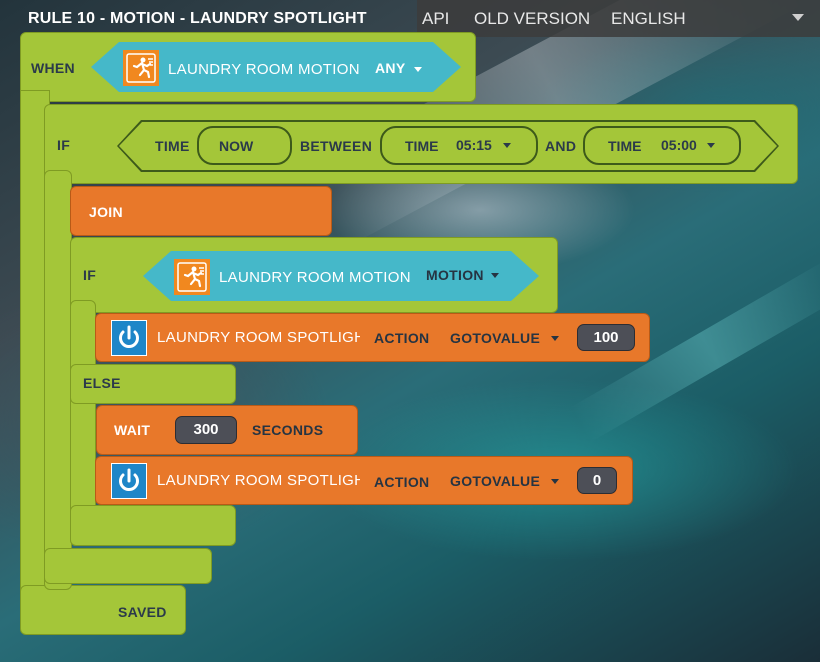 Image resolution: width=820 pixels, height=662 pixels. I want to click on time-label: TIME, so click(172, 146).